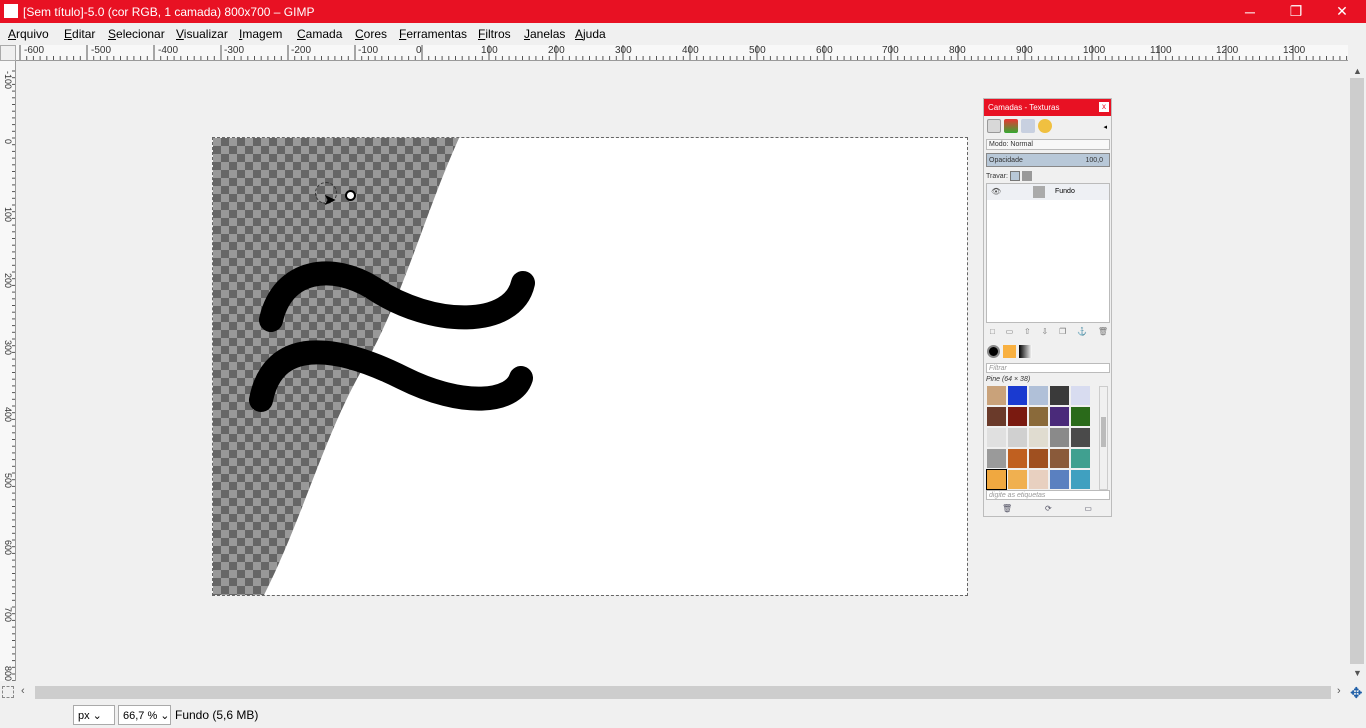 The image size is (1366, 728). Describe the element at coordinates (1048, 368) in the screenshot. I see `filter-input: Filtrar` at that location.